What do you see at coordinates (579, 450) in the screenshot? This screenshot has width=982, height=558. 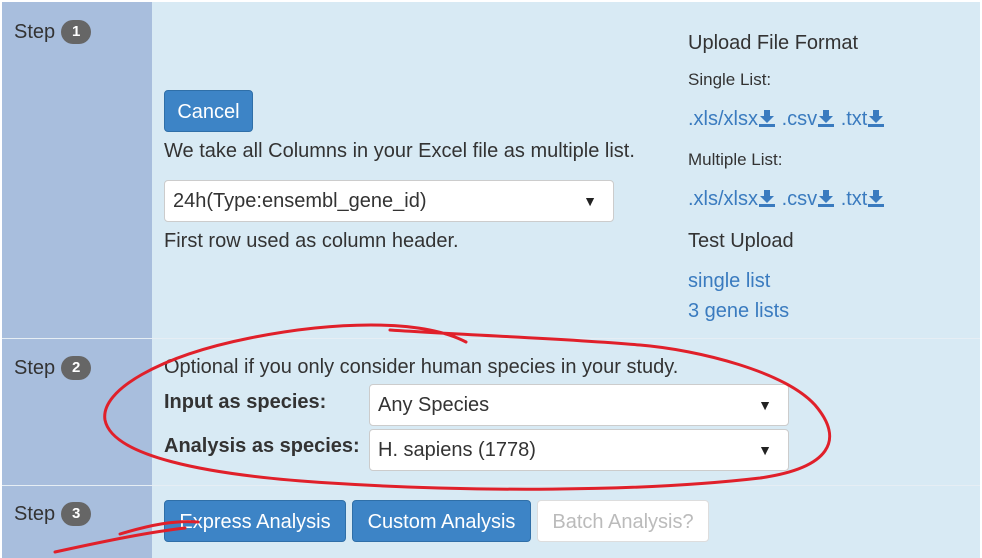 I see `analysis-species-select: H. sapiens (1778) ▼` at bounding box center [579, 450].